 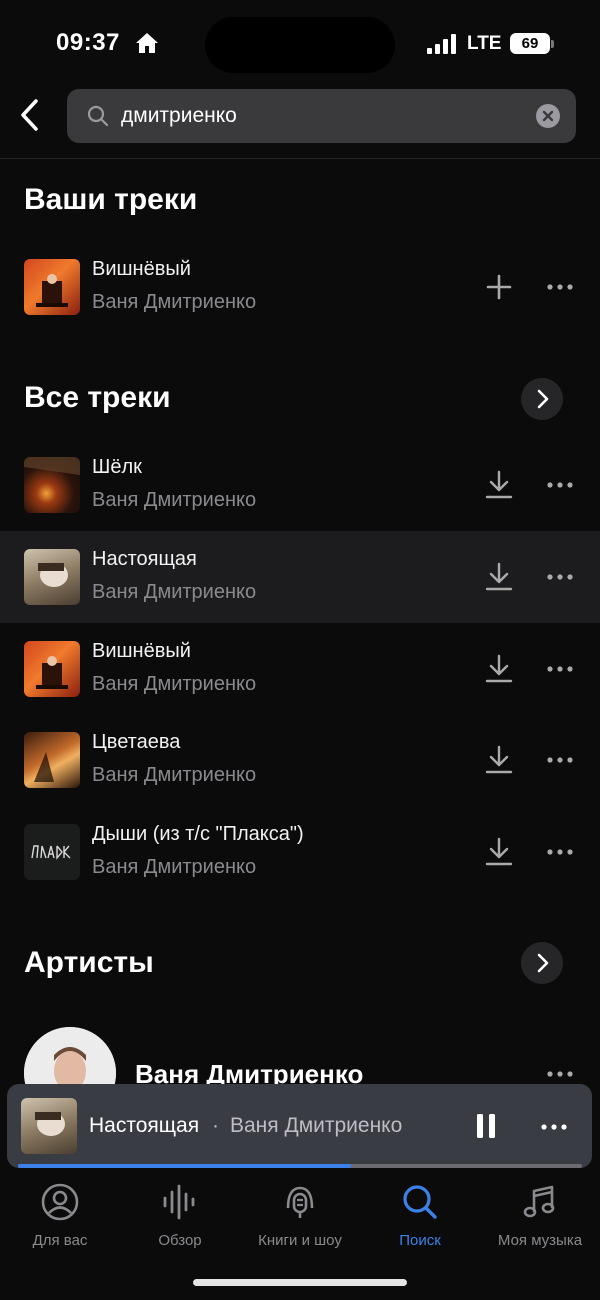 What do you see at coordinates (97, 397) in the screenshot?
I see `section-title-all-tracks: Все треки` at bounding box center [97, 397].